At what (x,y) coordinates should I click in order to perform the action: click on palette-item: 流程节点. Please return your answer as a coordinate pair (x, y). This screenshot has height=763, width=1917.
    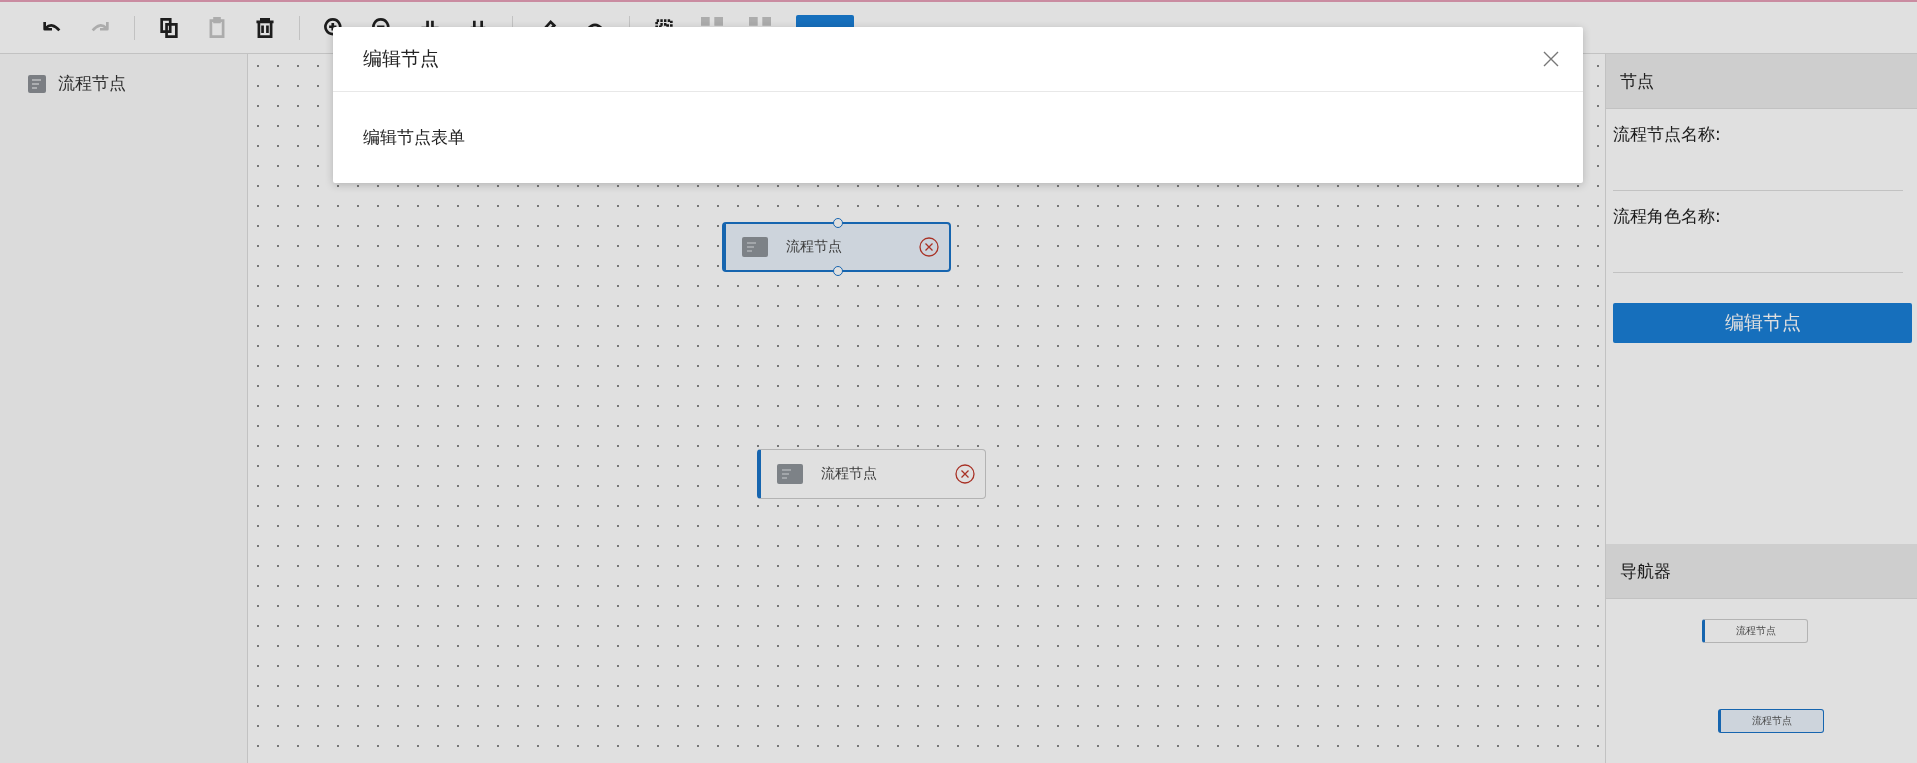
    Looking at the image, I should click on (92, 83).